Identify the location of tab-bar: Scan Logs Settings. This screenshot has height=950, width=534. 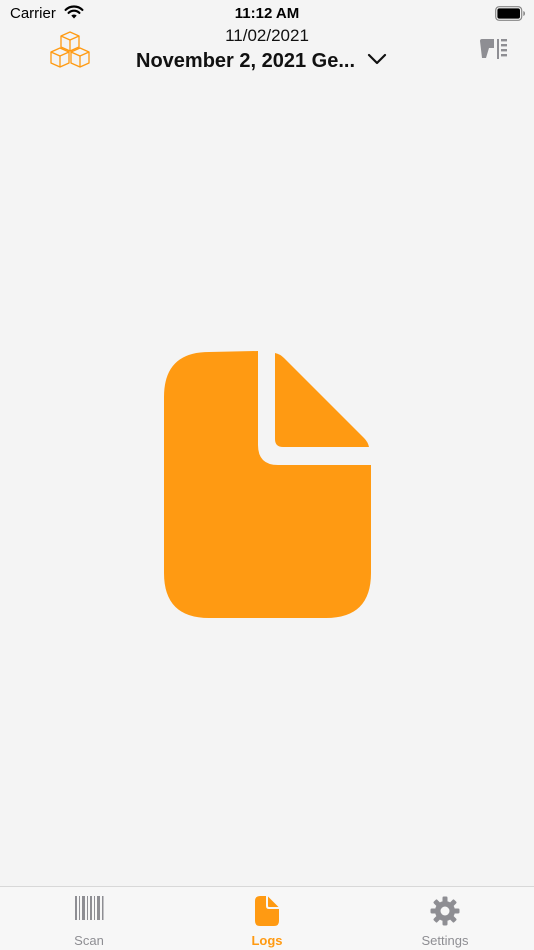
(267, 918).